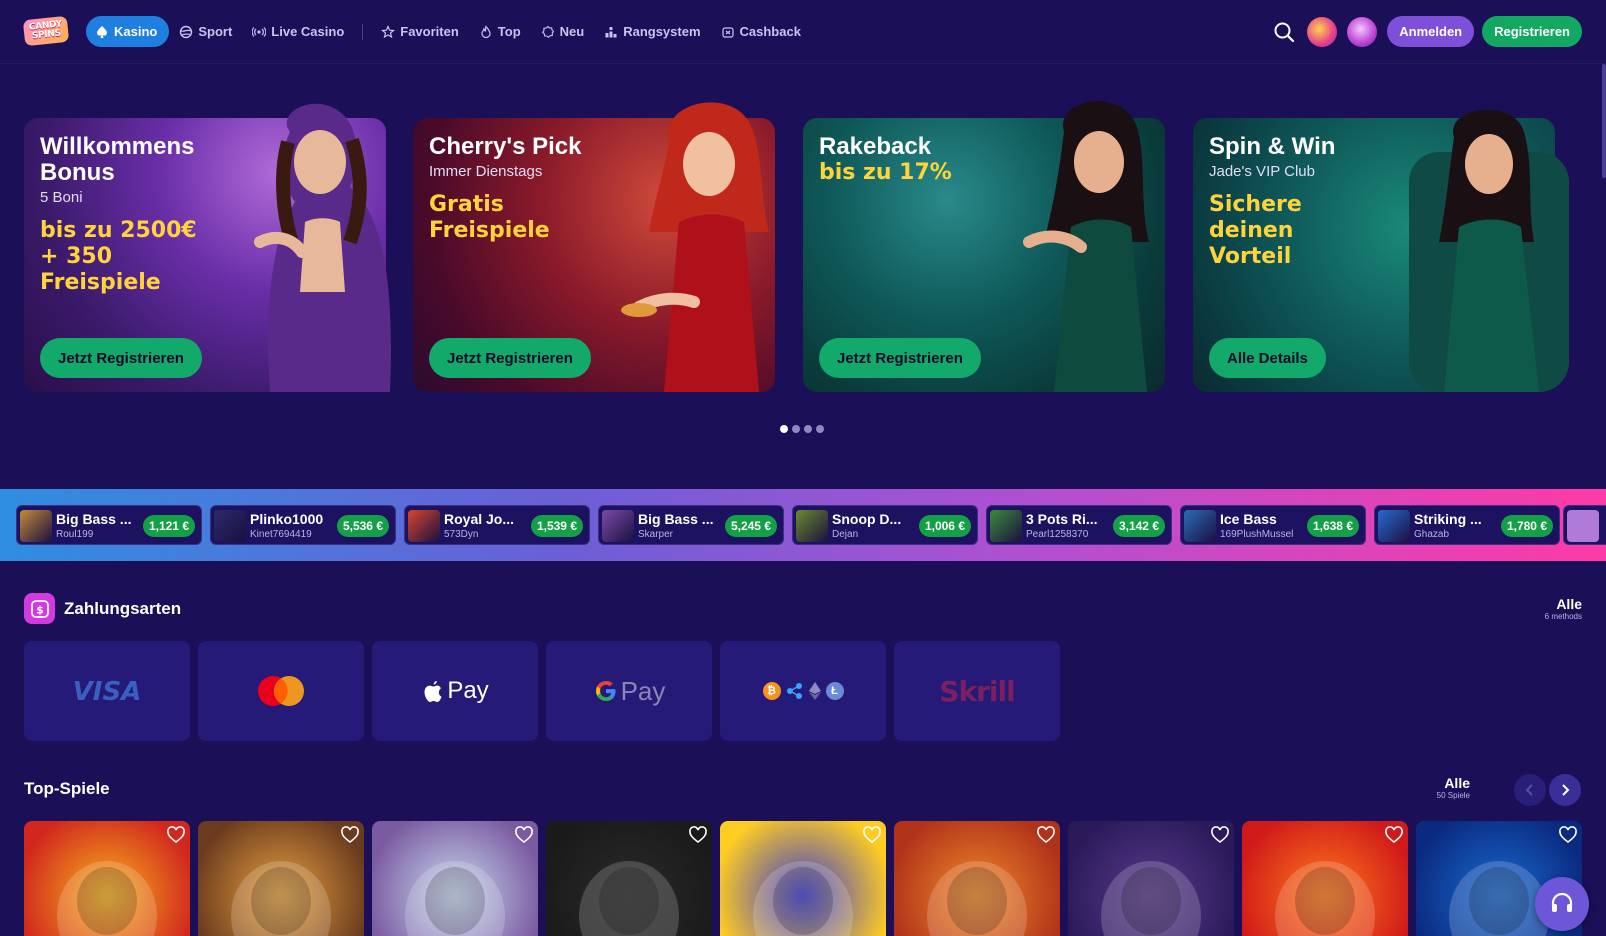 The image size is (1606, 936). I want to click on game-tile-cowboy-fisher, so click(281, 878).